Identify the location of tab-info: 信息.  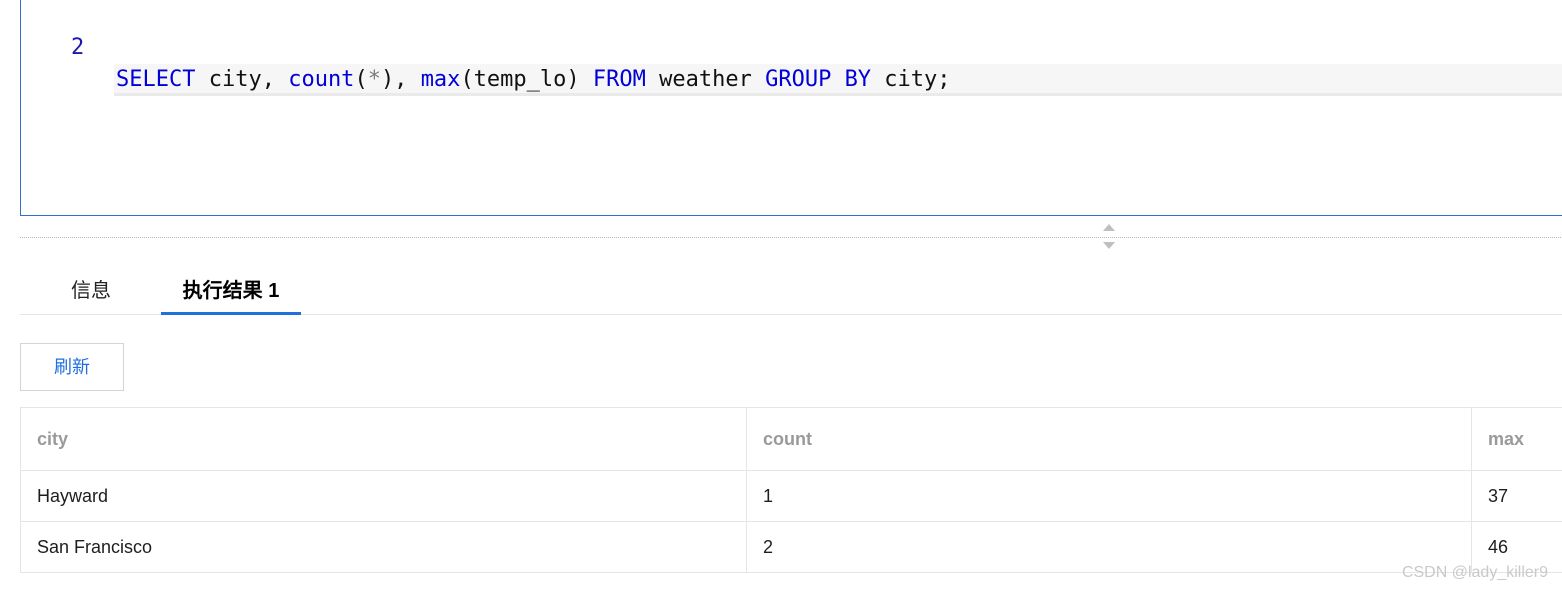
(91, 292).